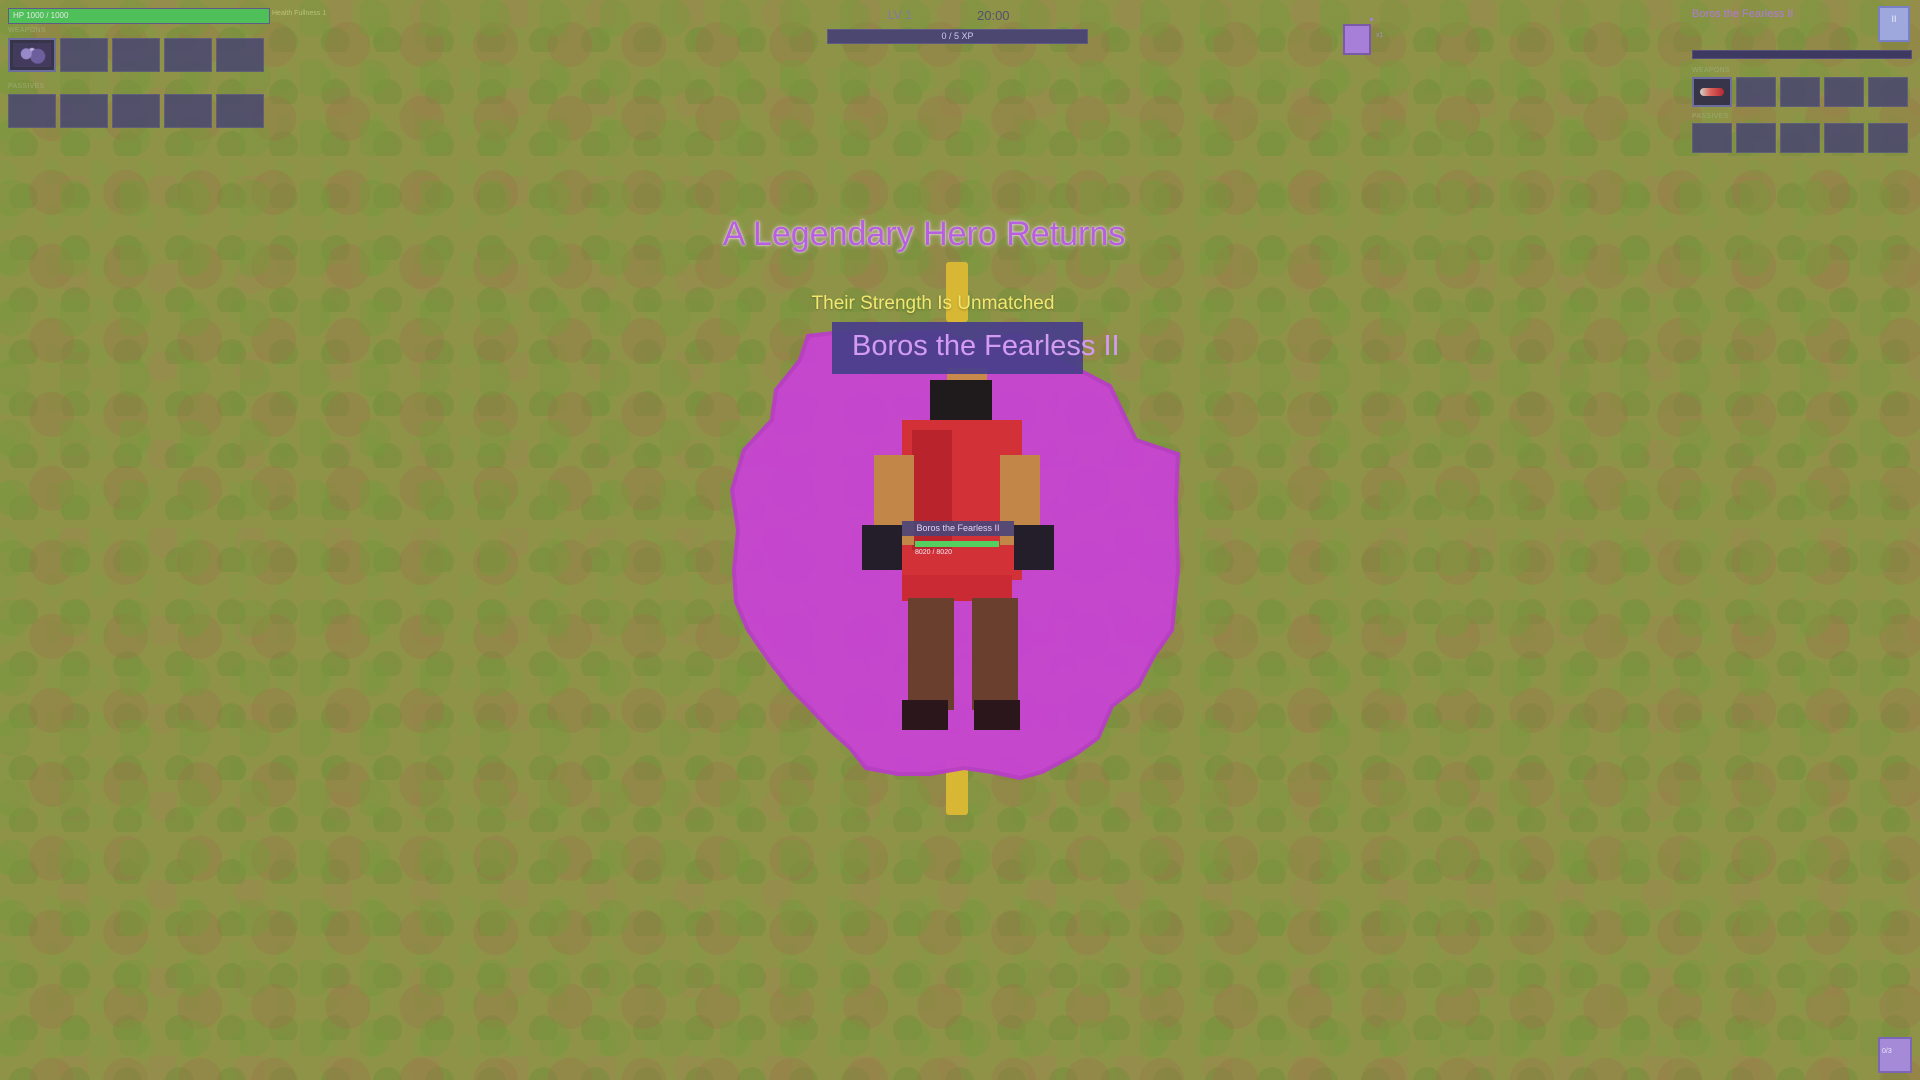 Image resolution: width=1920 pixels, height=1080 pixels. I want to click on boss-weapon-slots, so click(1800, 92).